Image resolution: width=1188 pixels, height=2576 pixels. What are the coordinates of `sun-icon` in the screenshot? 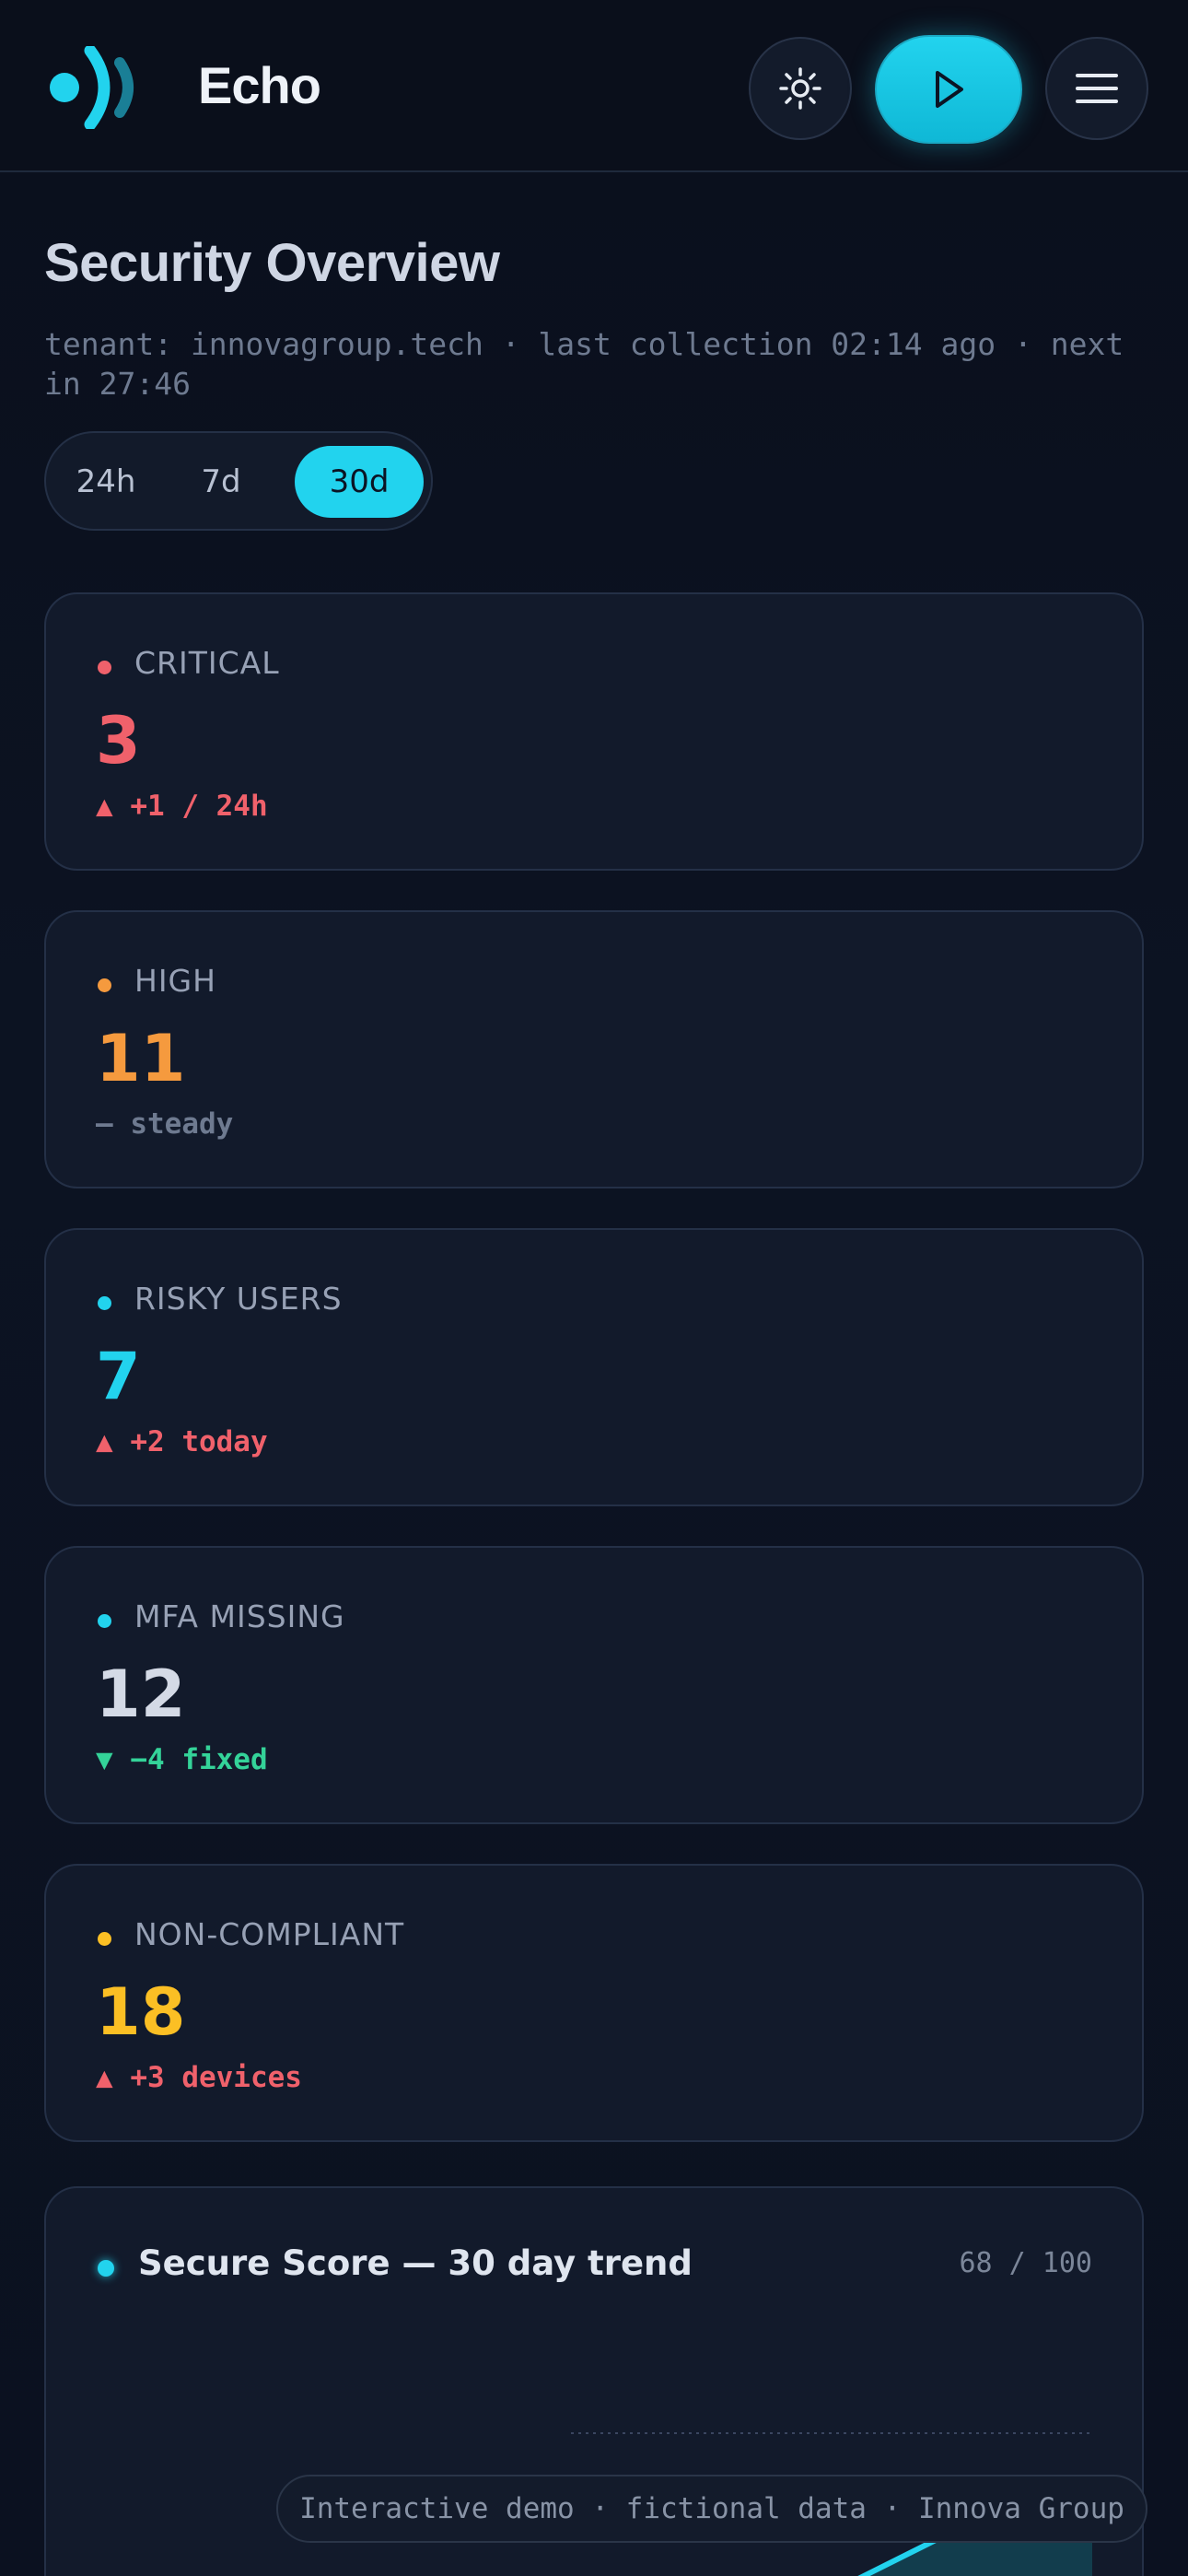 It's located at (800, 88).